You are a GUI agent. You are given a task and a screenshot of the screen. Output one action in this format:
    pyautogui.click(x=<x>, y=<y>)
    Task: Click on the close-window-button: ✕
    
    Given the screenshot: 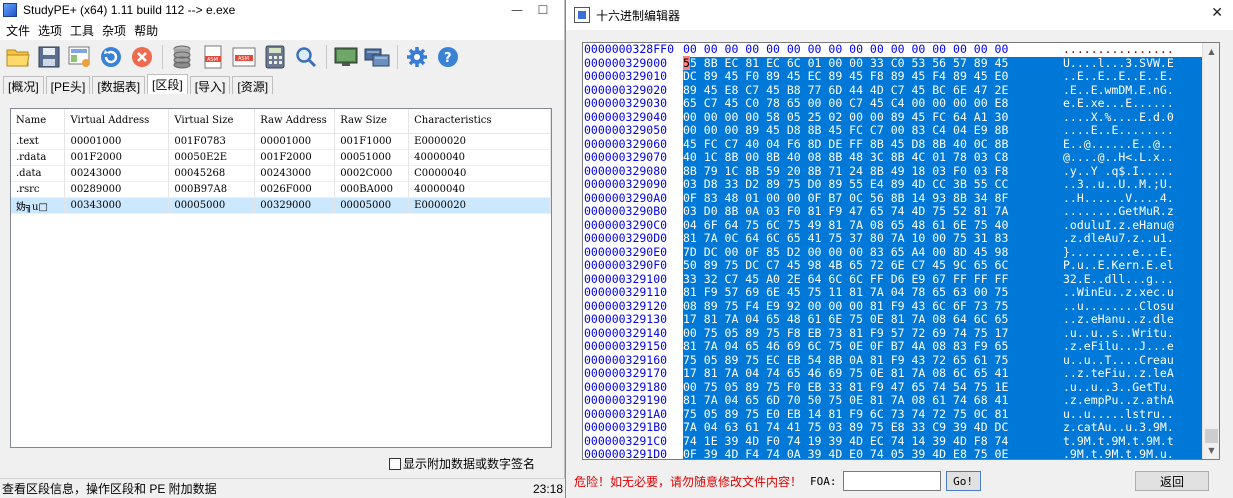 What is the action you would take?
    pyautogui.click(x=1217, y=13)
    